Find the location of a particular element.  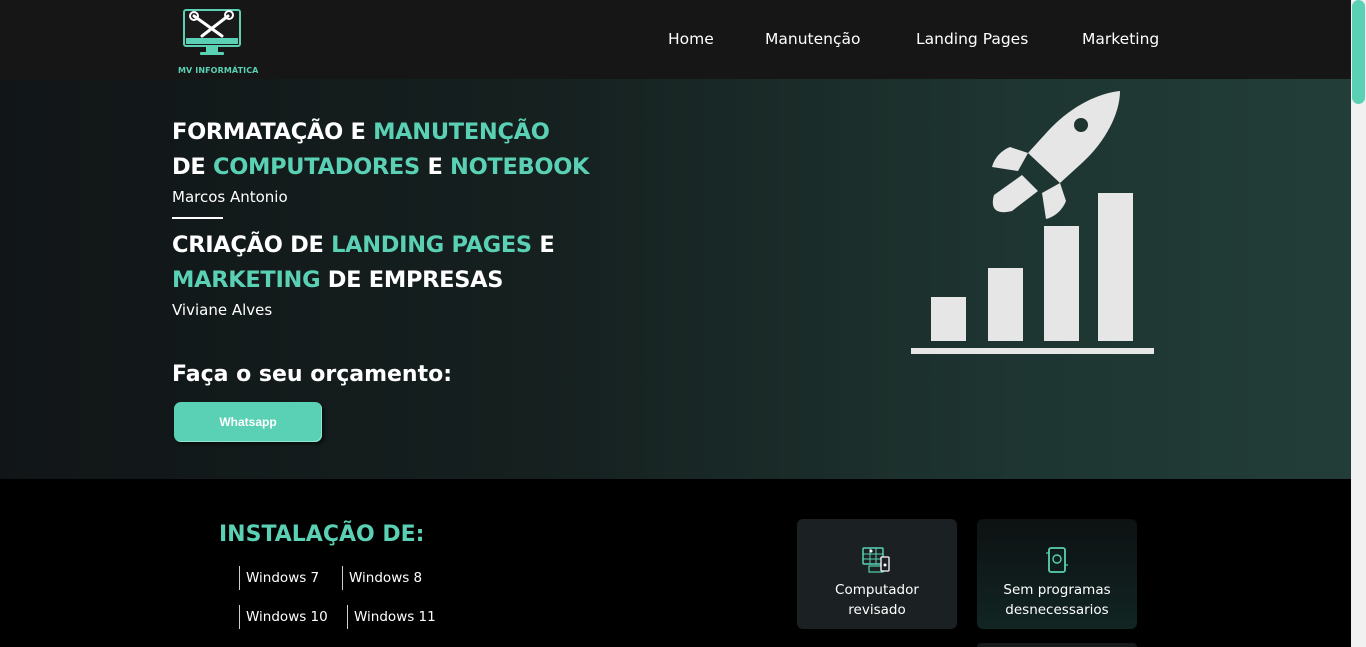

card-label-line: revisado is located at coordinates (877, 610).